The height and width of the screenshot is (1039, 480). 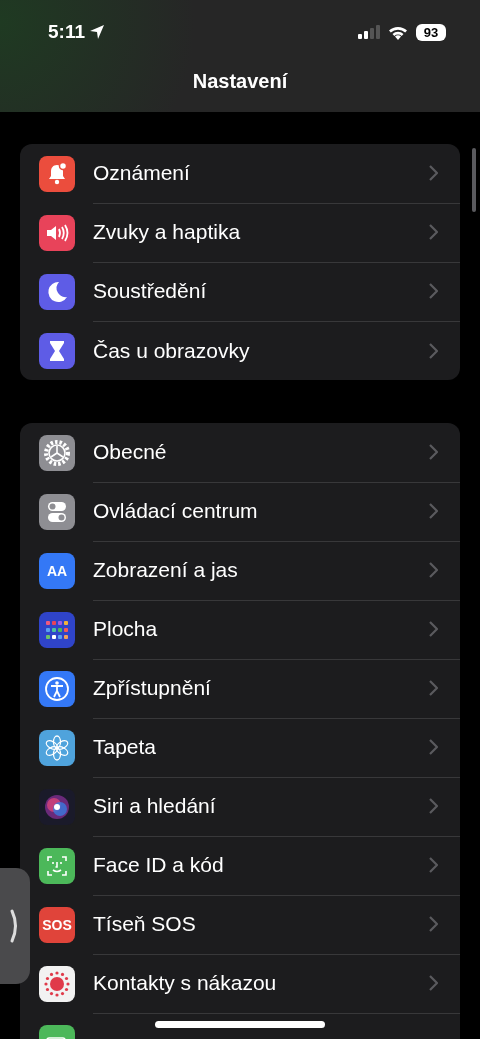 What do you see at coordinates (260, 570) in the screenshot?
I see `settings-item: Zobrazení a jas` at bounding box center [260, 570].